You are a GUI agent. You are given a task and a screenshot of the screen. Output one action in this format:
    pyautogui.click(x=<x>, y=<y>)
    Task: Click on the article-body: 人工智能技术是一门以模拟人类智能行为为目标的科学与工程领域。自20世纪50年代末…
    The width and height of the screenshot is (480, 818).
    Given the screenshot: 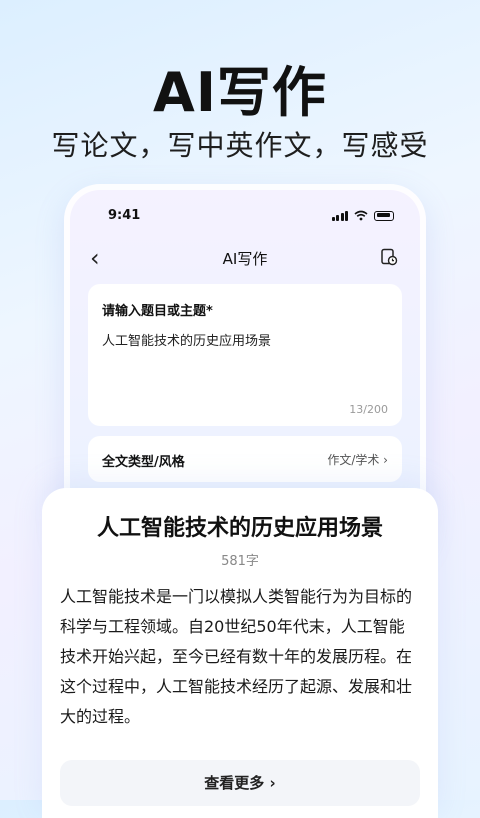 What is the action you would take?
    pyautogui.click(x=236, y=656)
    